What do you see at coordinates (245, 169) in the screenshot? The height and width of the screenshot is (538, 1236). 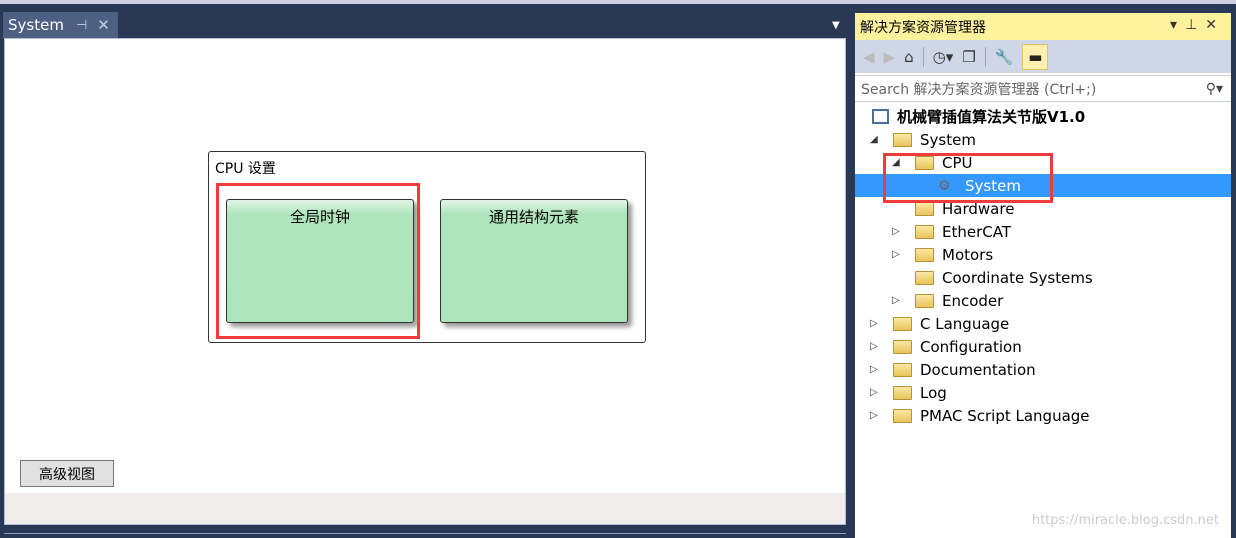 I see `group-label: CPU 设置` at bounding box center [245, 169].